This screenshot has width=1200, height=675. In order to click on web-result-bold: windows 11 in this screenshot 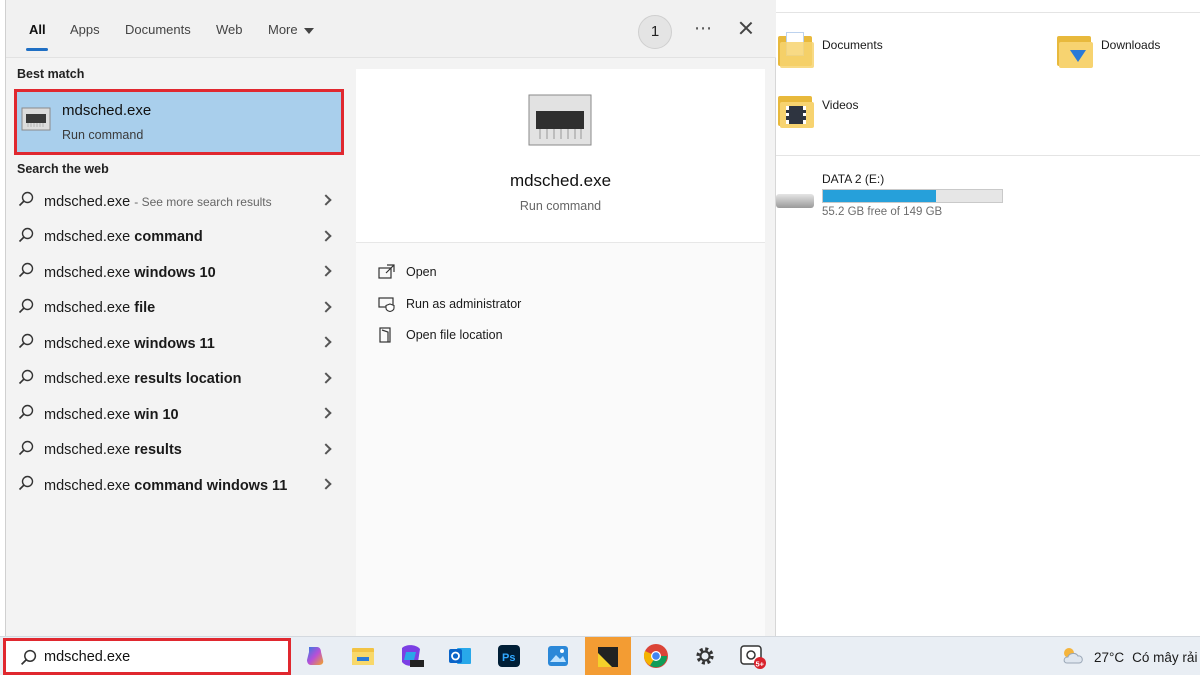, I will do `click(174, 343)`.